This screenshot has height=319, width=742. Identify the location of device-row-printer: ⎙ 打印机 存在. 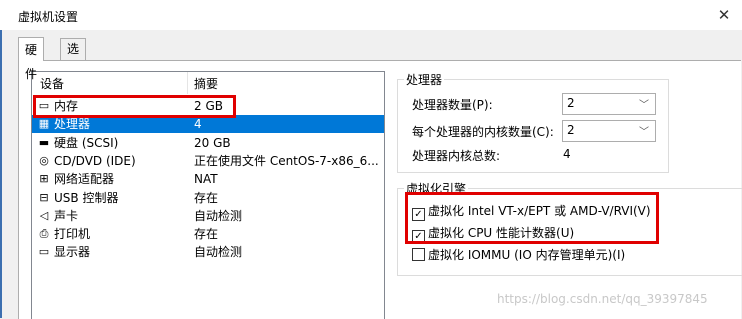
(208, 234).